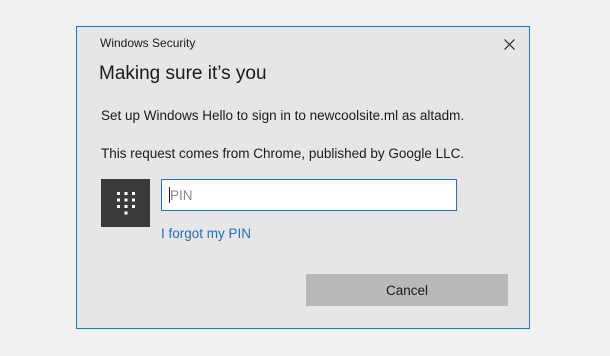 The image size is (610, 356). What do you see at coordinates (148, 43) in the screenshot?
I see `window-title: Windows Security` at bounding box center [148, 43].